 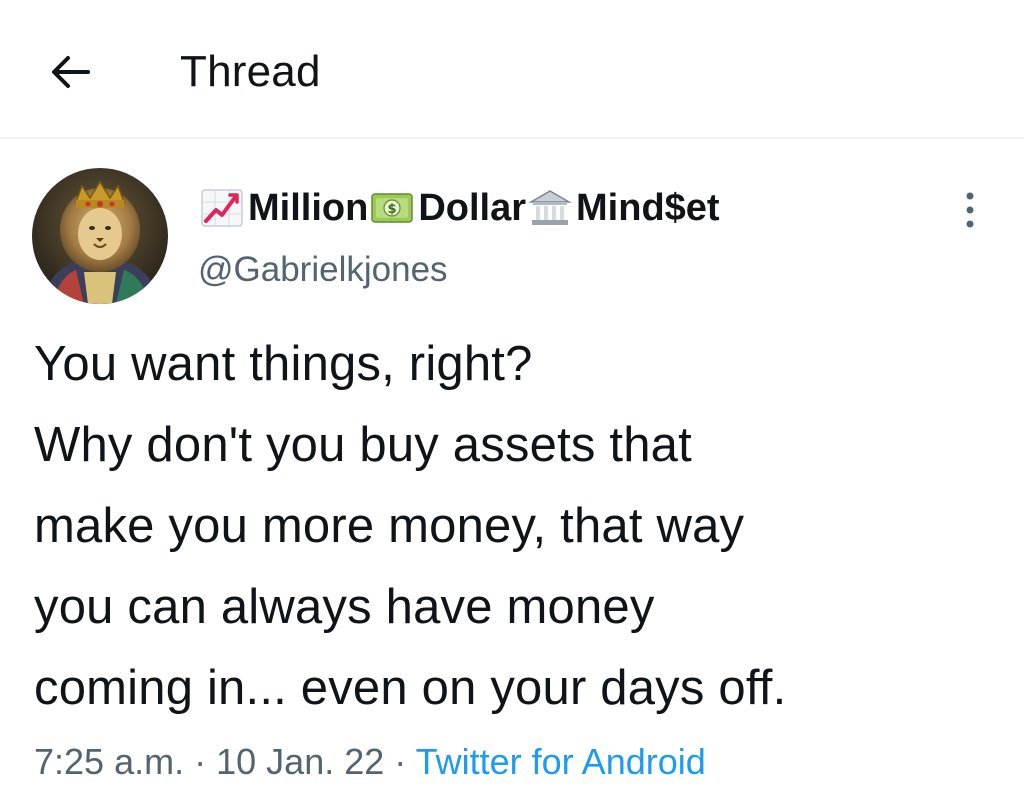 I want to click on tweet-time: 7:25 a.m., so click(x=109, y=761).